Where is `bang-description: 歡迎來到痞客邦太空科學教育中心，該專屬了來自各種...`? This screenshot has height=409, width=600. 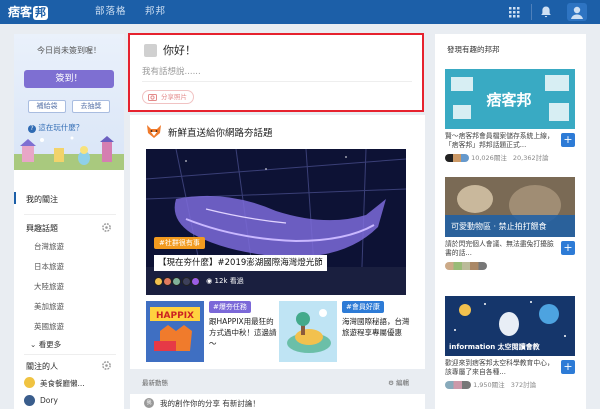 bang-description: 歡迎來到痞客邦太空科學教育中心，該專屬了來自各種... is located at coordinates (499, 367).